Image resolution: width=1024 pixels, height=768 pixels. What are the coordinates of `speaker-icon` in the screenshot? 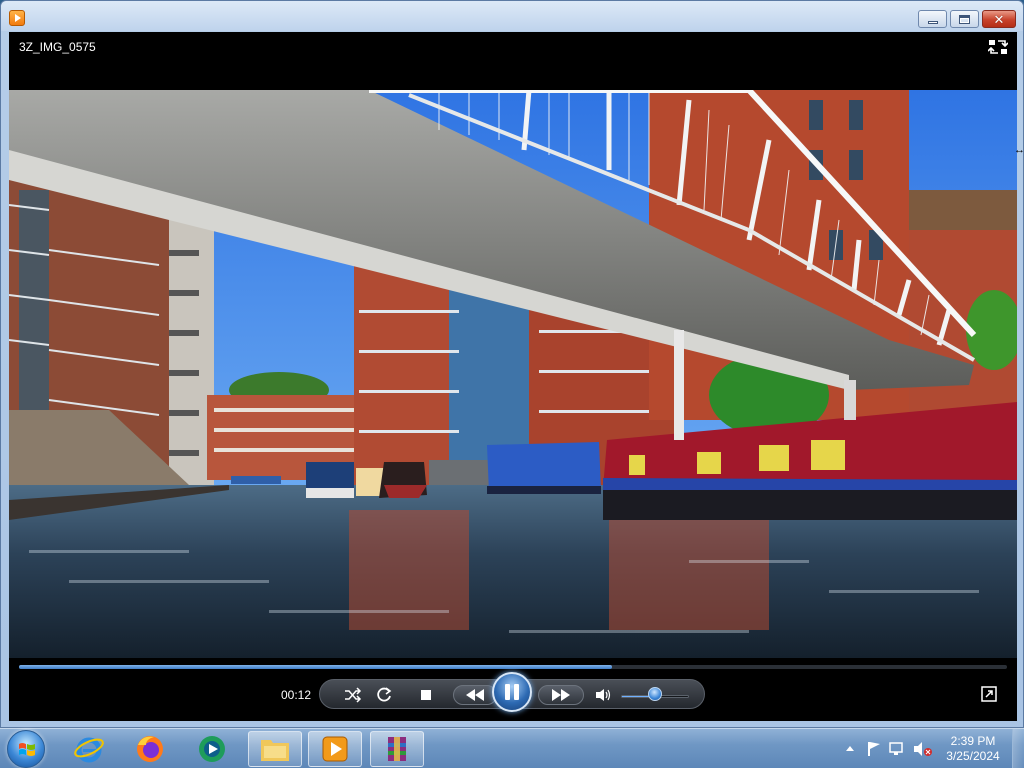 It's located at (603, 695).